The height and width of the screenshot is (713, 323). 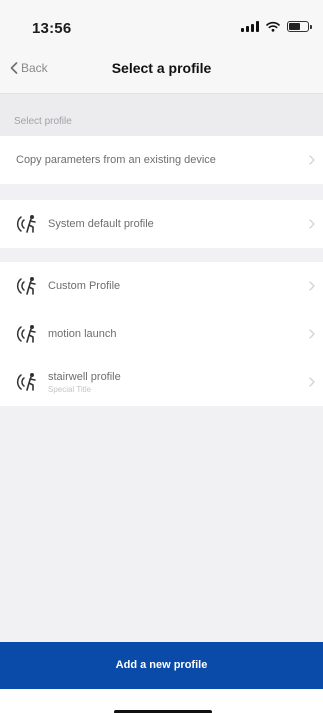 I want to click on profile-label: stairwell profile, so click(x=84, y=376).